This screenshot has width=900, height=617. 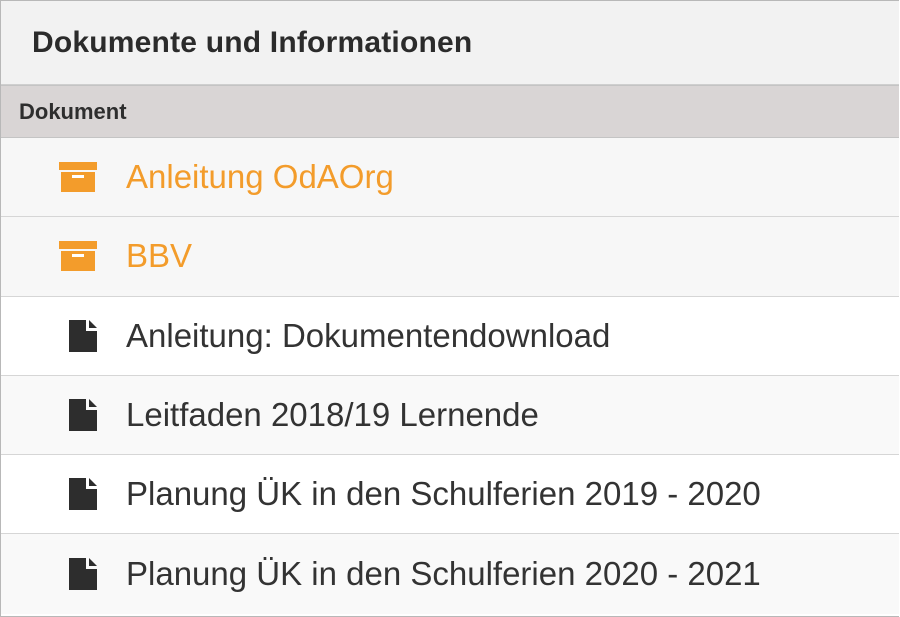 I want to click on panel-header: Dokumente und Informationen, so click(x=450, y=43).